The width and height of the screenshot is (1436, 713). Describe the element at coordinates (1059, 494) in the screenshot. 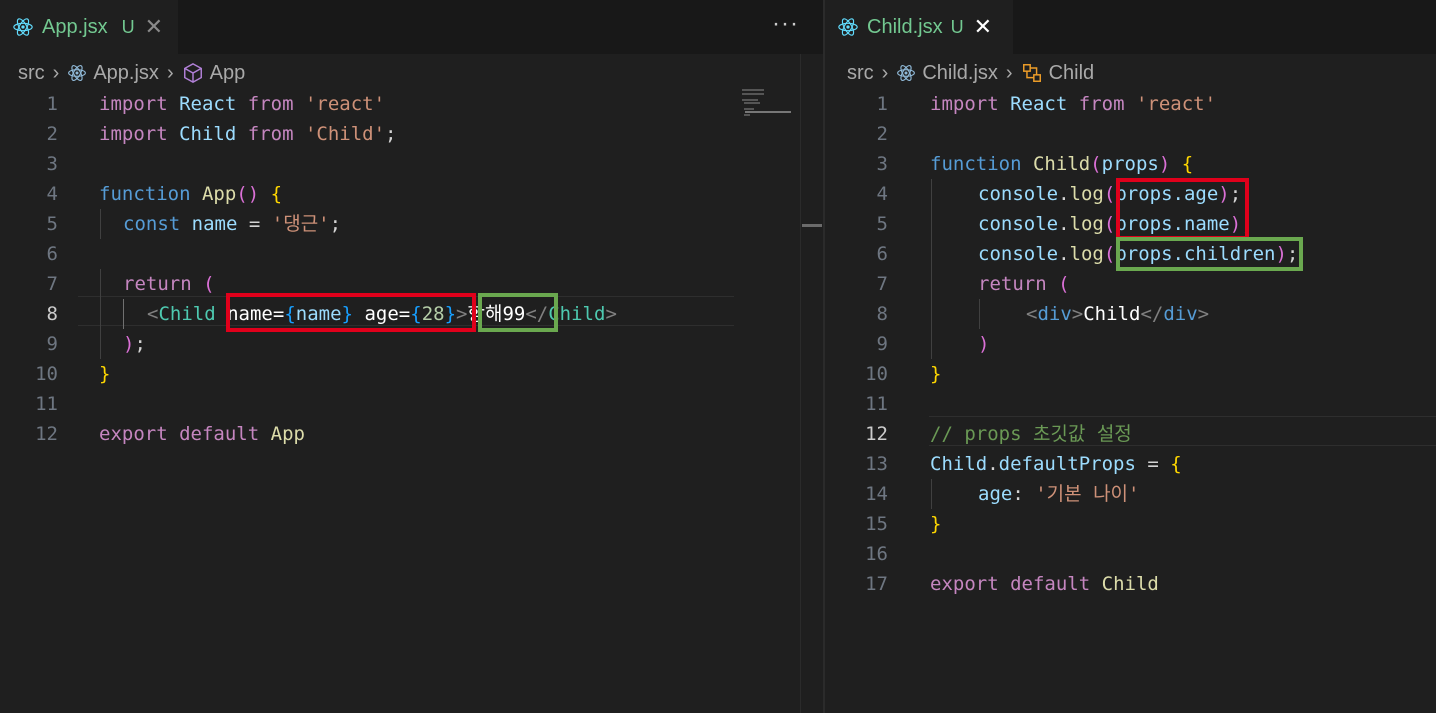

I see `line-text: age: '기본 나이'` at that location.